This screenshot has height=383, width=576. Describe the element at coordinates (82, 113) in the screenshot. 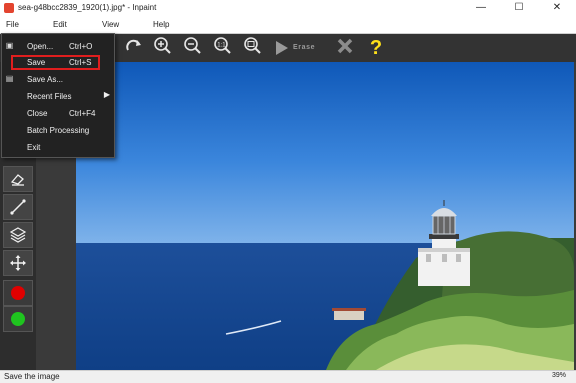

I see `menu-item-shortcut: Ctrl+F4` at that location.